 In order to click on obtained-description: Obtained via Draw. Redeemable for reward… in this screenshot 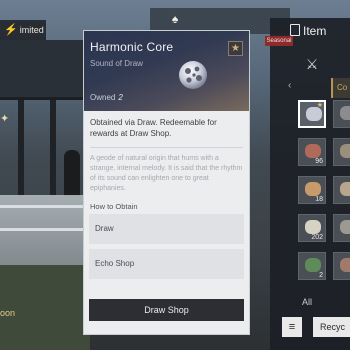, I will do `click(153, 128)`.